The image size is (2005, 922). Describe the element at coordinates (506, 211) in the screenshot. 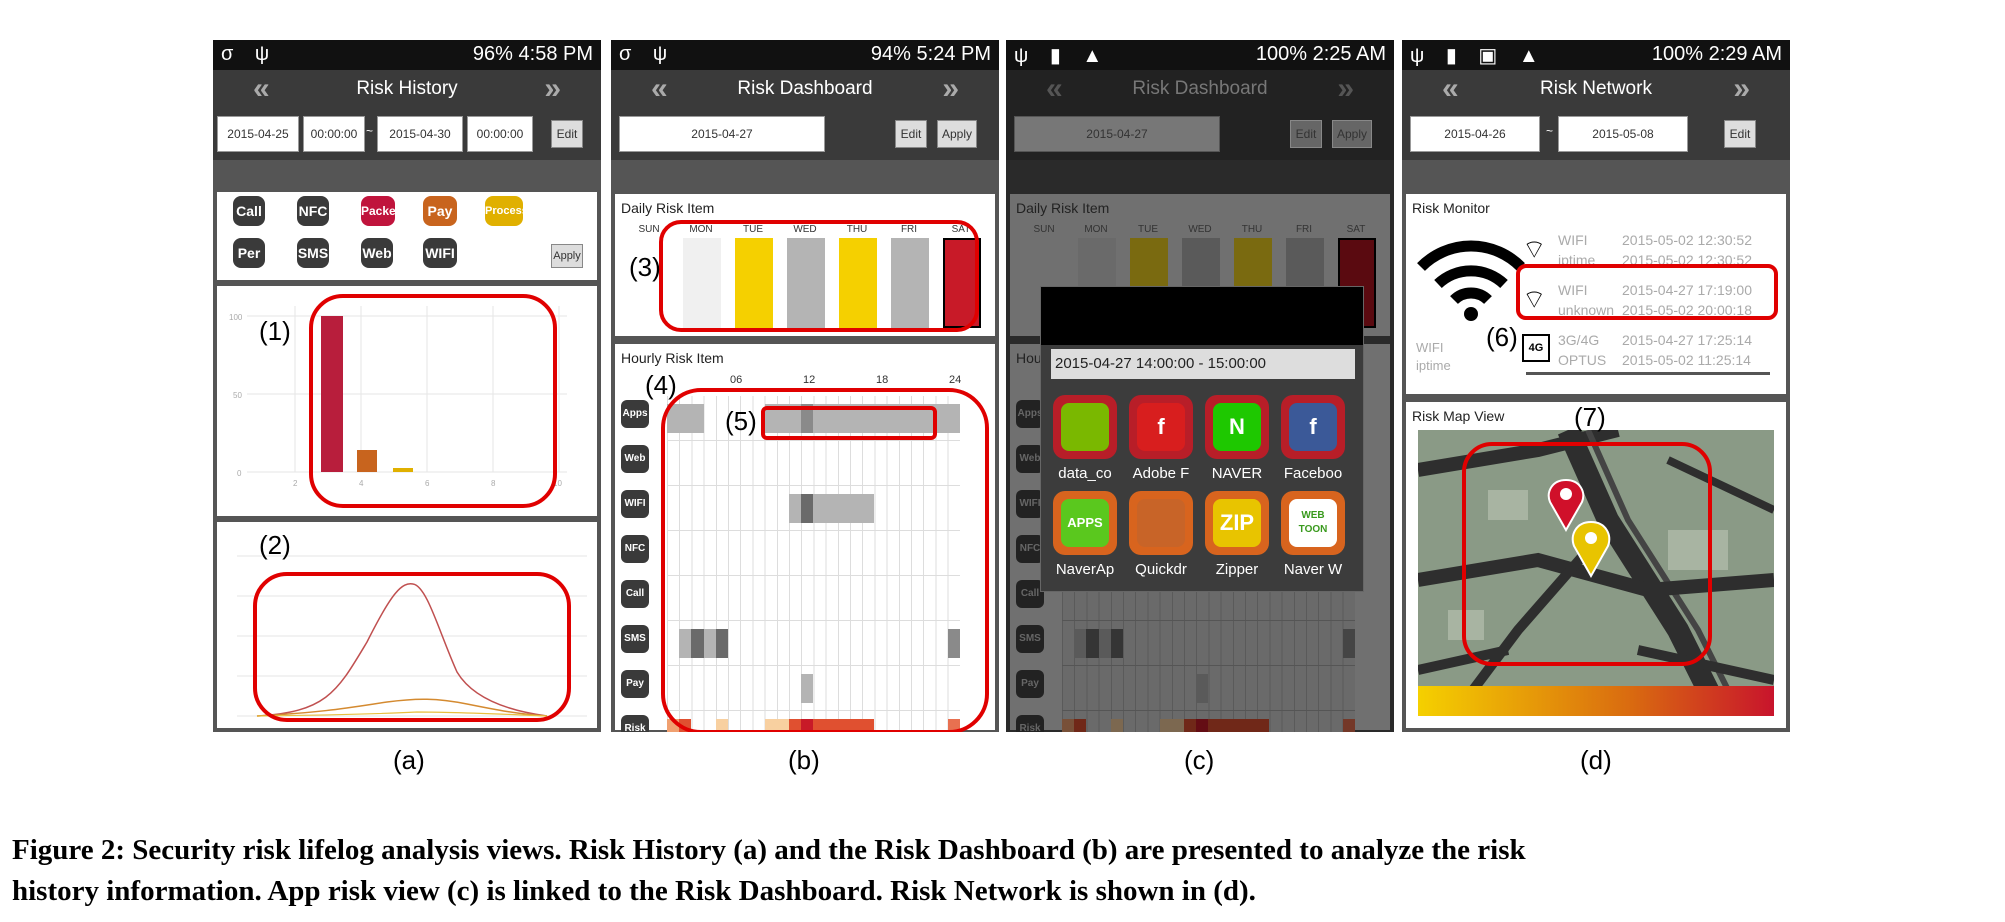

I see `chip-process: Process` at that location.